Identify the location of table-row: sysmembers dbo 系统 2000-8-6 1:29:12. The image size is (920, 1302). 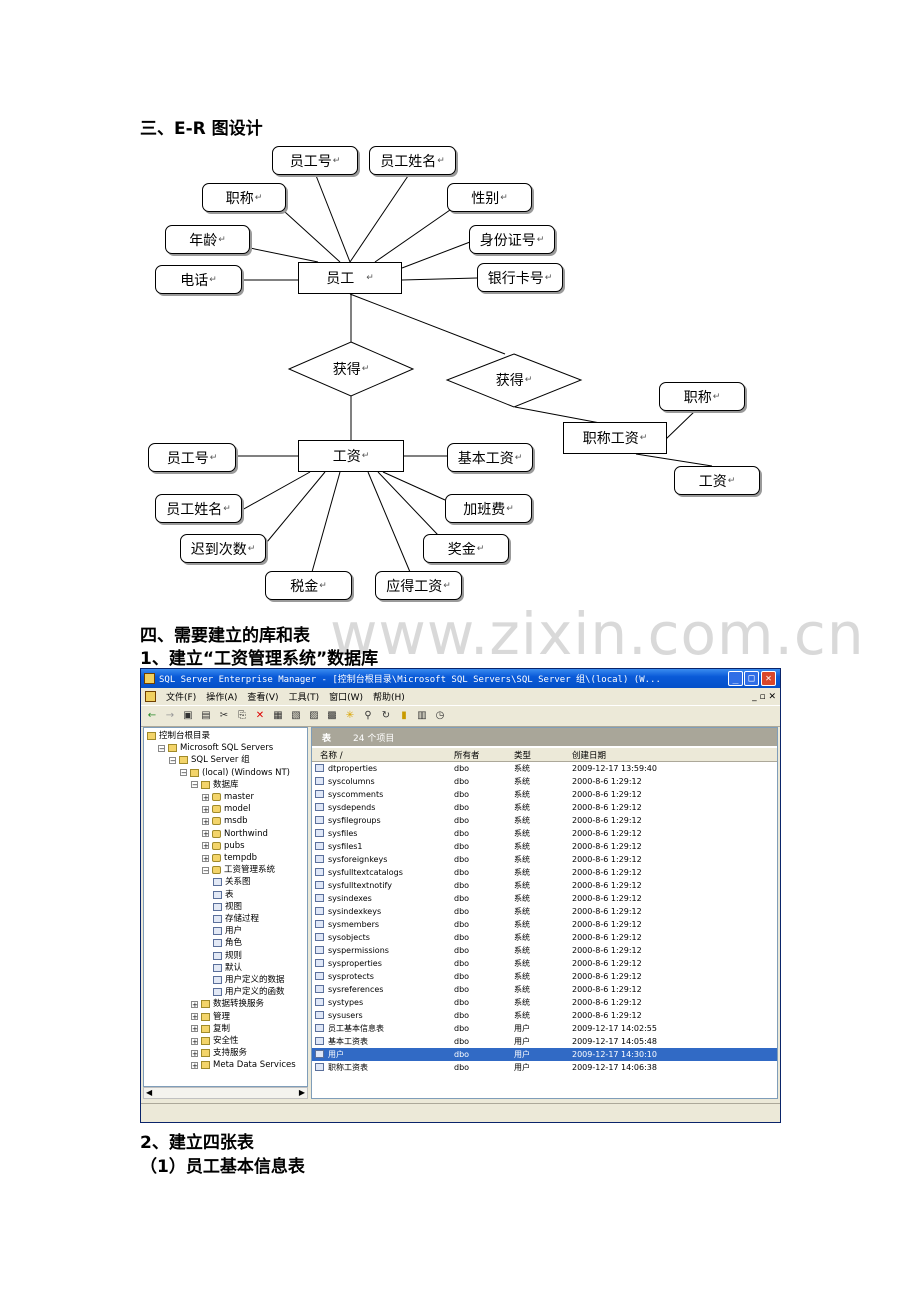
(544, 924).